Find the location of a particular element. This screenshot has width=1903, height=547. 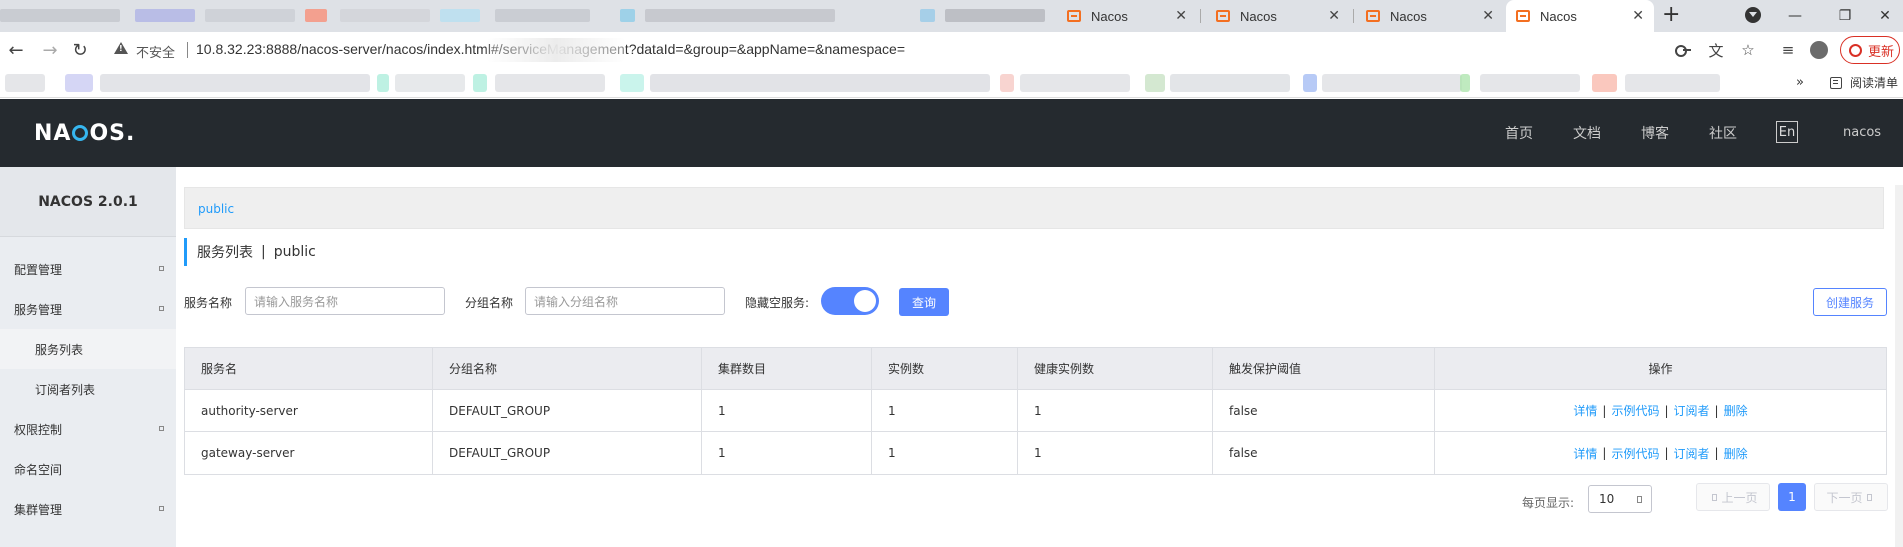

translate-icon: 文 is located at coordinates (1716, 50).